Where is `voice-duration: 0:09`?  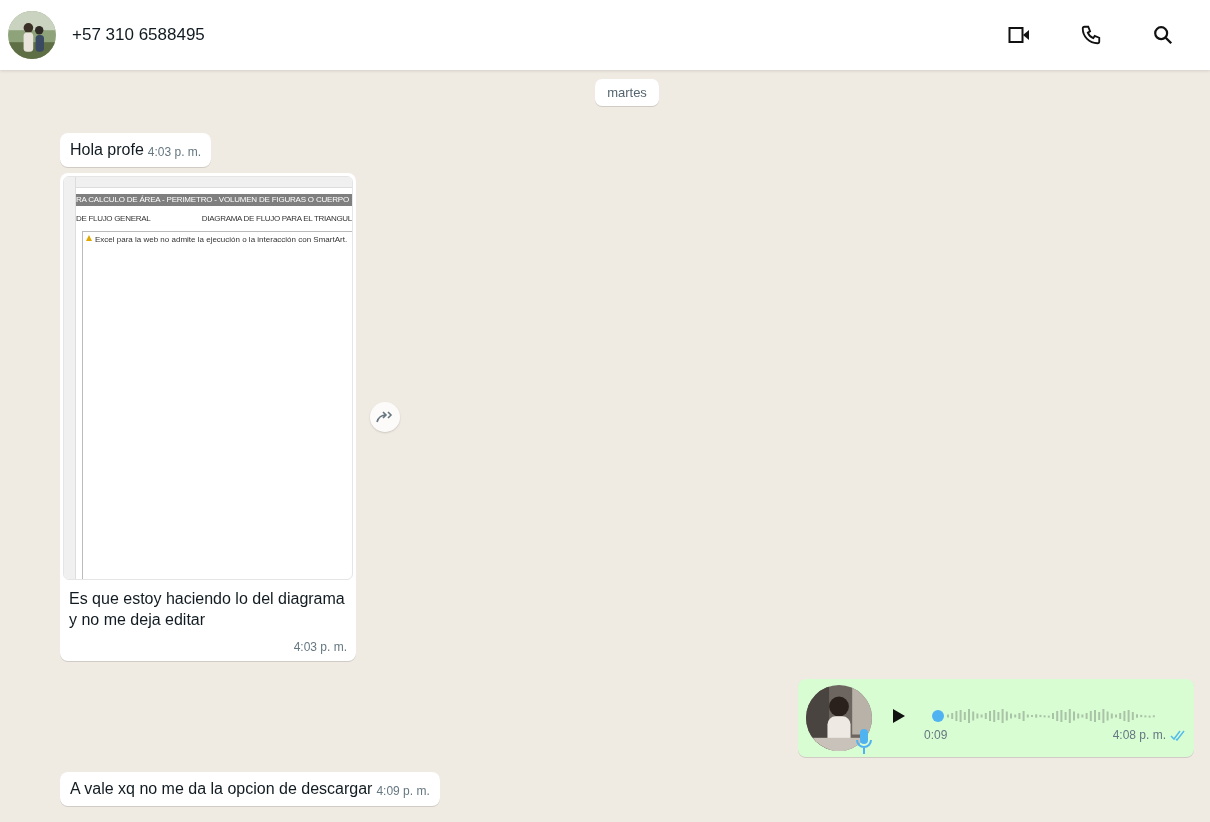 voice-duration: 0:09 is located at coordinates (936, 735).